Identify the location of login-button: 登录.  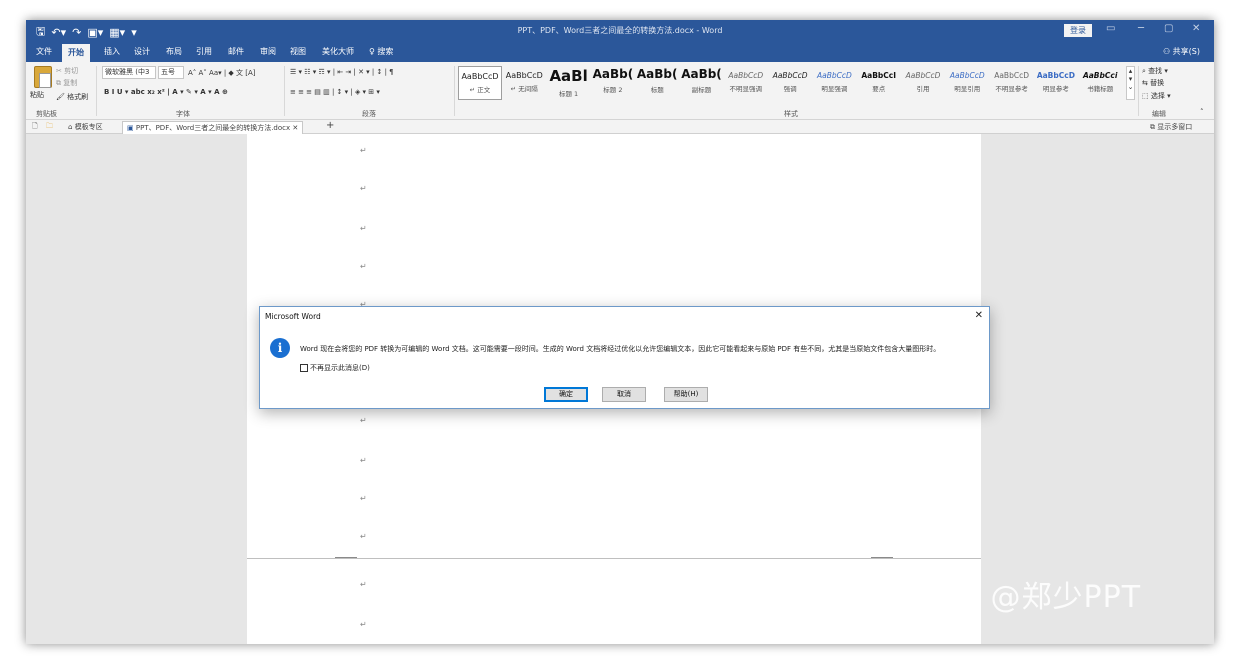
(1078, 30).